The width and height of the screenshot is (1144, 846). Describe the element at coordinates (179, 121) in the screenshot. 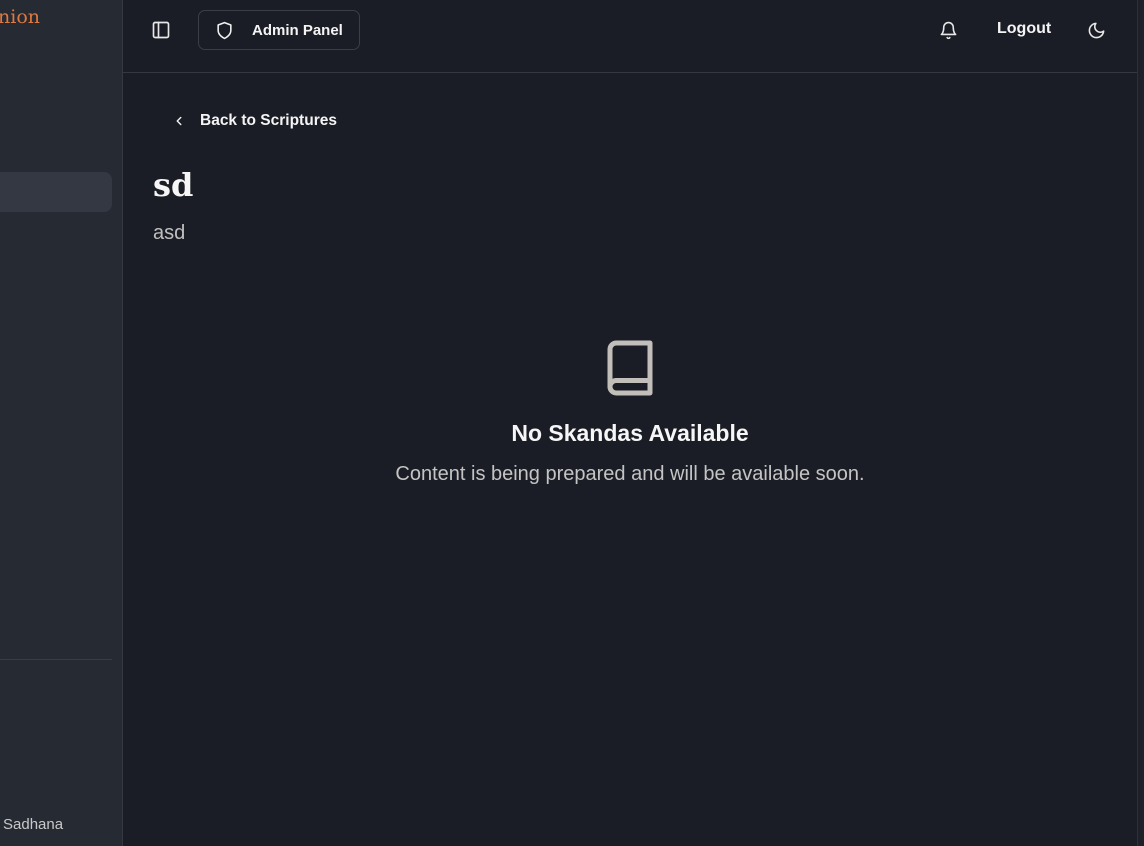

I see `chevron-left-icon` at that location.